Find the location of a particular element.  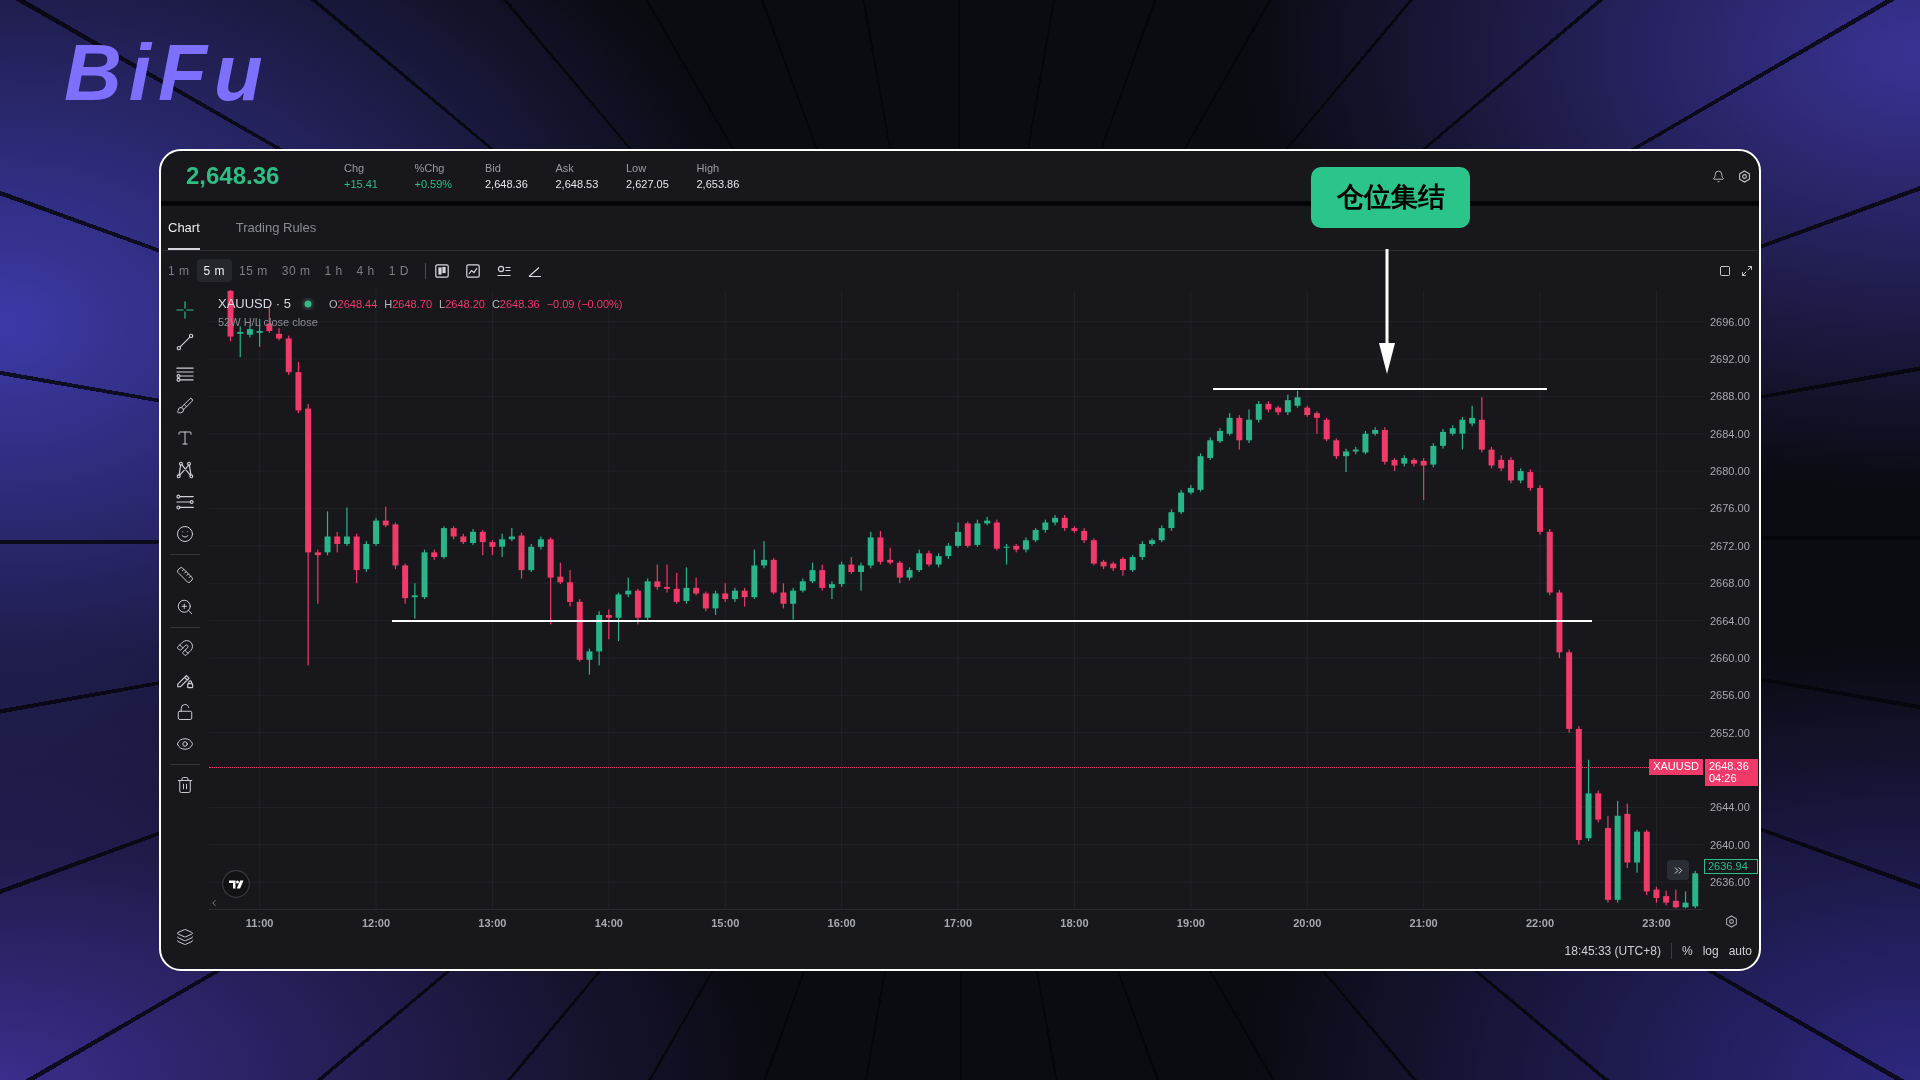

price-axis-label: 2660.00 is located at coordinates (1730, 657).